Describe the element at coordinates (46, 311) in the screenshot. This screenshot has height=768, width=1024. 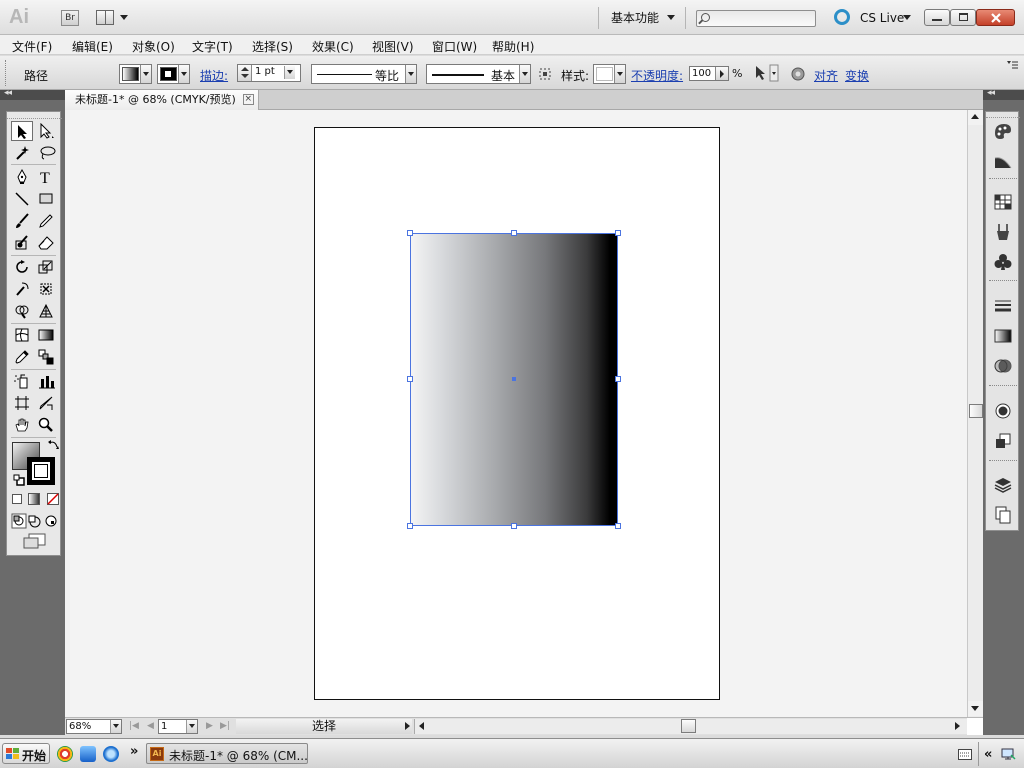
I see `perspective-grid-tool` at that location.